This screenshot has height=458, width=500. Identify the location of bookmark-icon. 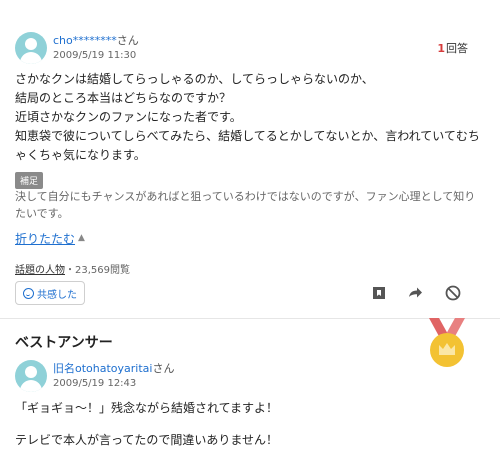
(379, 293).